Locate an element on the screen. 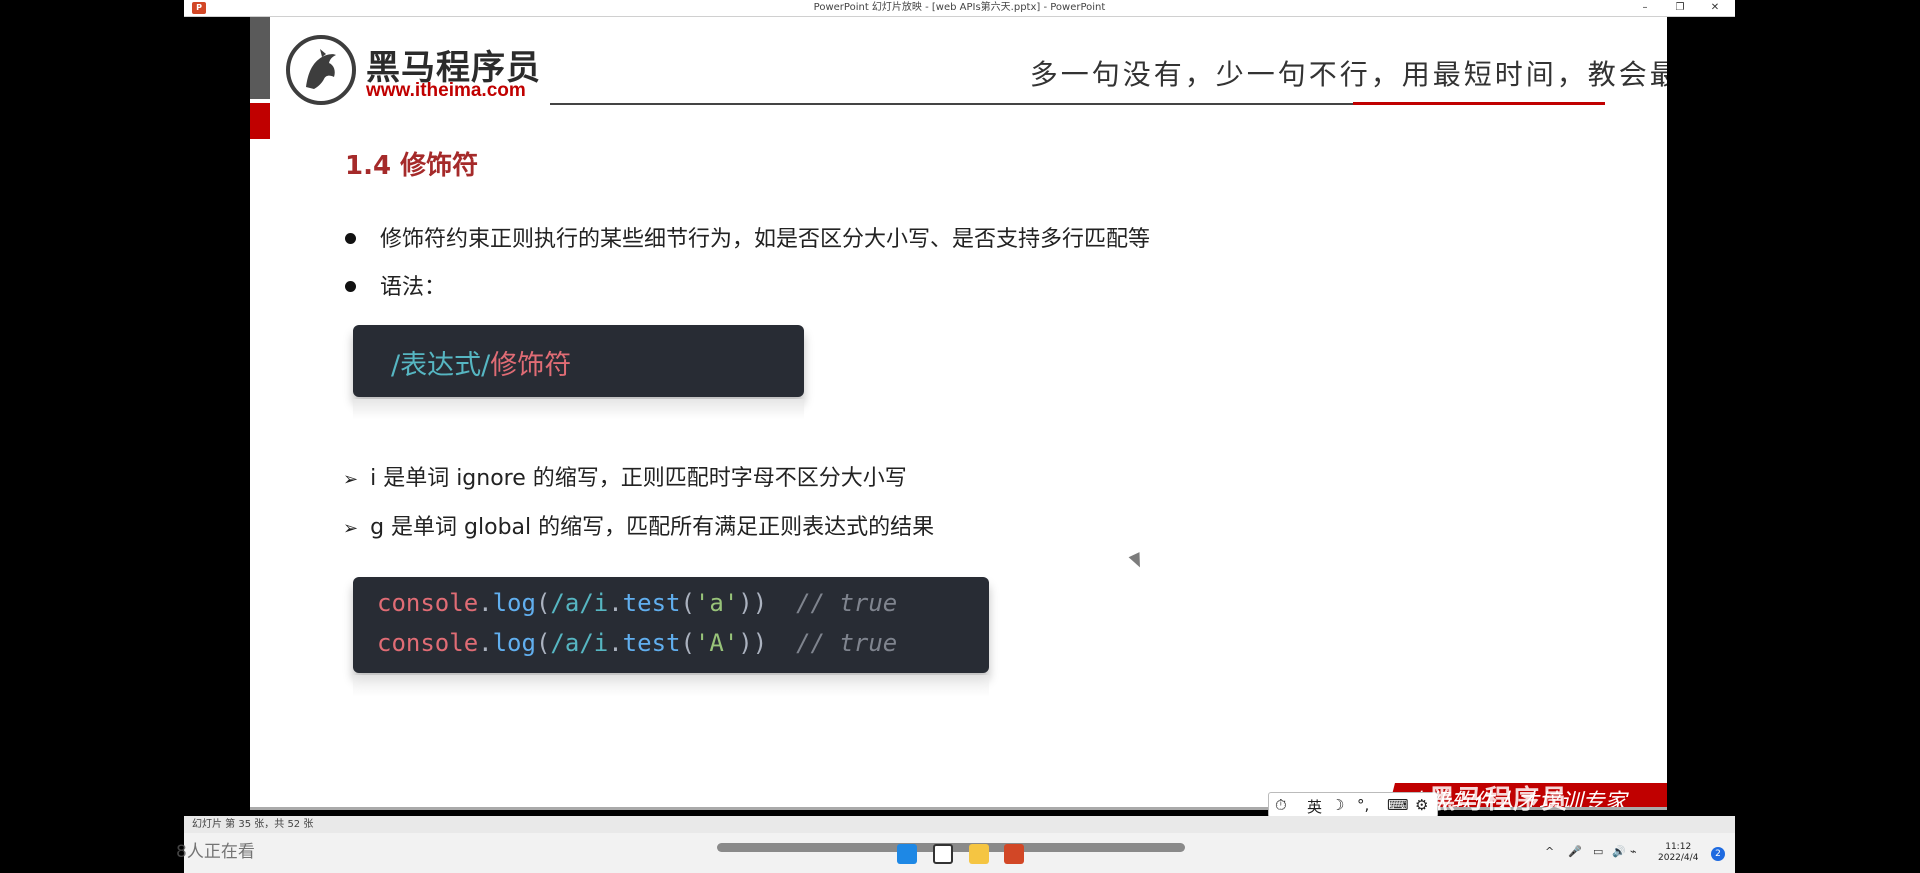 The width and height of the screenshot is (1920, 873). restore-button: ❐ is located at coordinates (1680, 8).